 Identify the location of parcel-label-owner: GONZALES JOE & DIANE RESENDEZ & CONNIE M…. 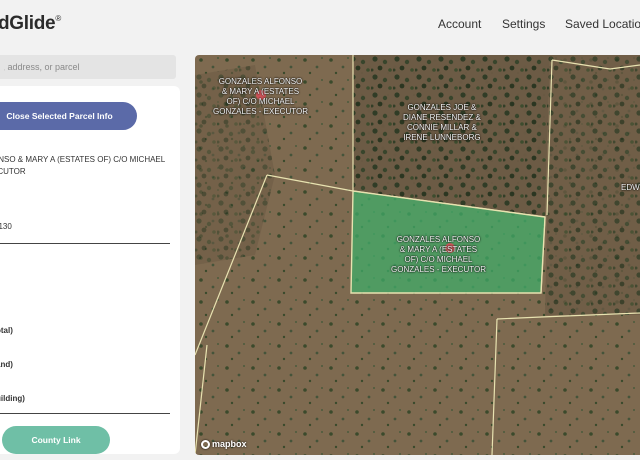
(442, 122).